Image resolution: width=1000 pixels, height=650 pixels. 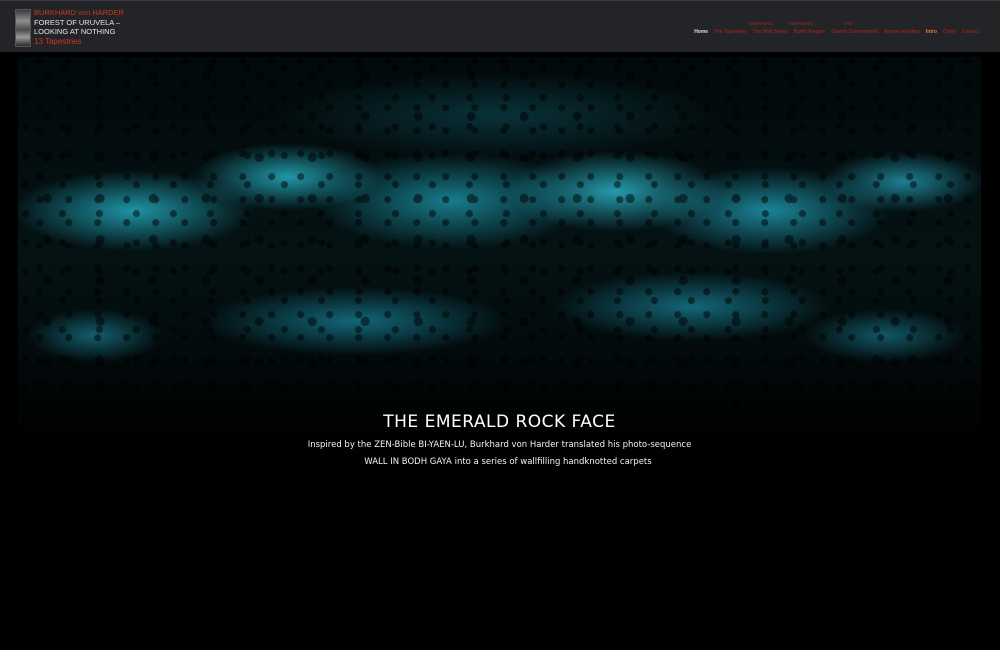 I want to click on nav-galerie: Galerie Dummerforth, so click(x=854, y=32).